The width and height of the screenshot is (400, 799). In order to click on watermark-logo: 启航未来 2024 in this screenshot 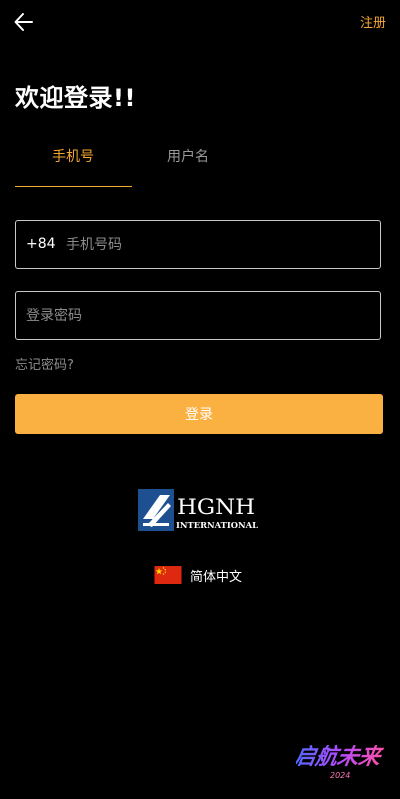, I will do `click(339, 759)`.